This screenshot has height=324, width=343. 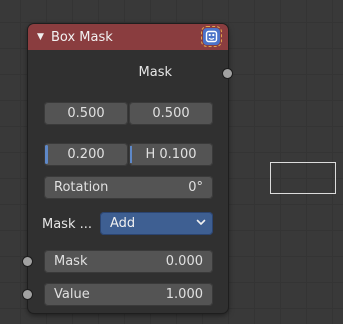 What do you see at coordinates (227, 73) in the screenshot?
I see `mask-output-socket` at bounding box center [227, 73].